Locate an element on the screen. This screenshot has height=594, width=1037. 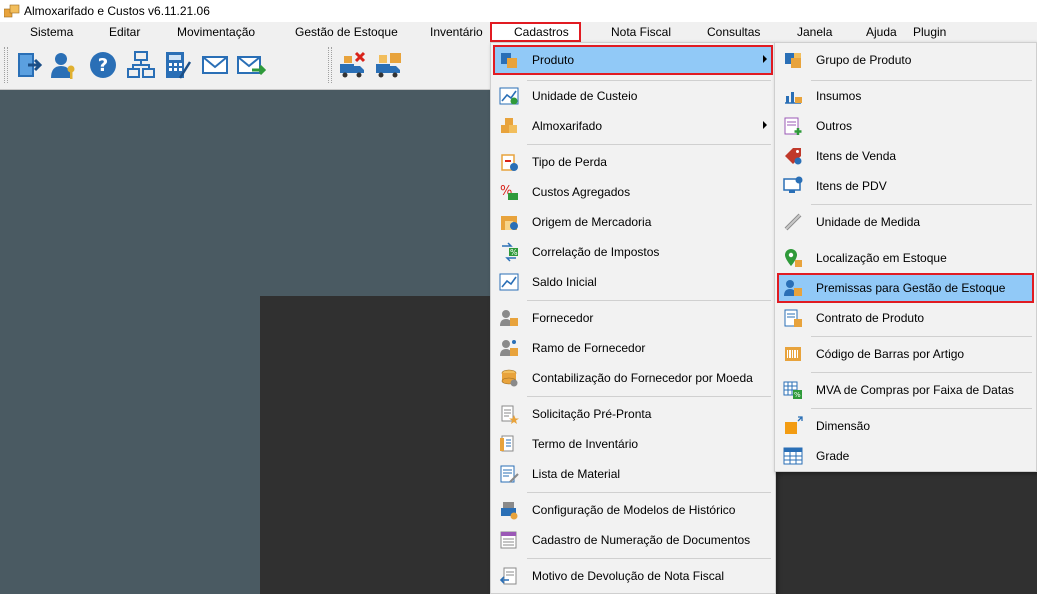
menu-editar: Editar is located at coordinates (124, 32).